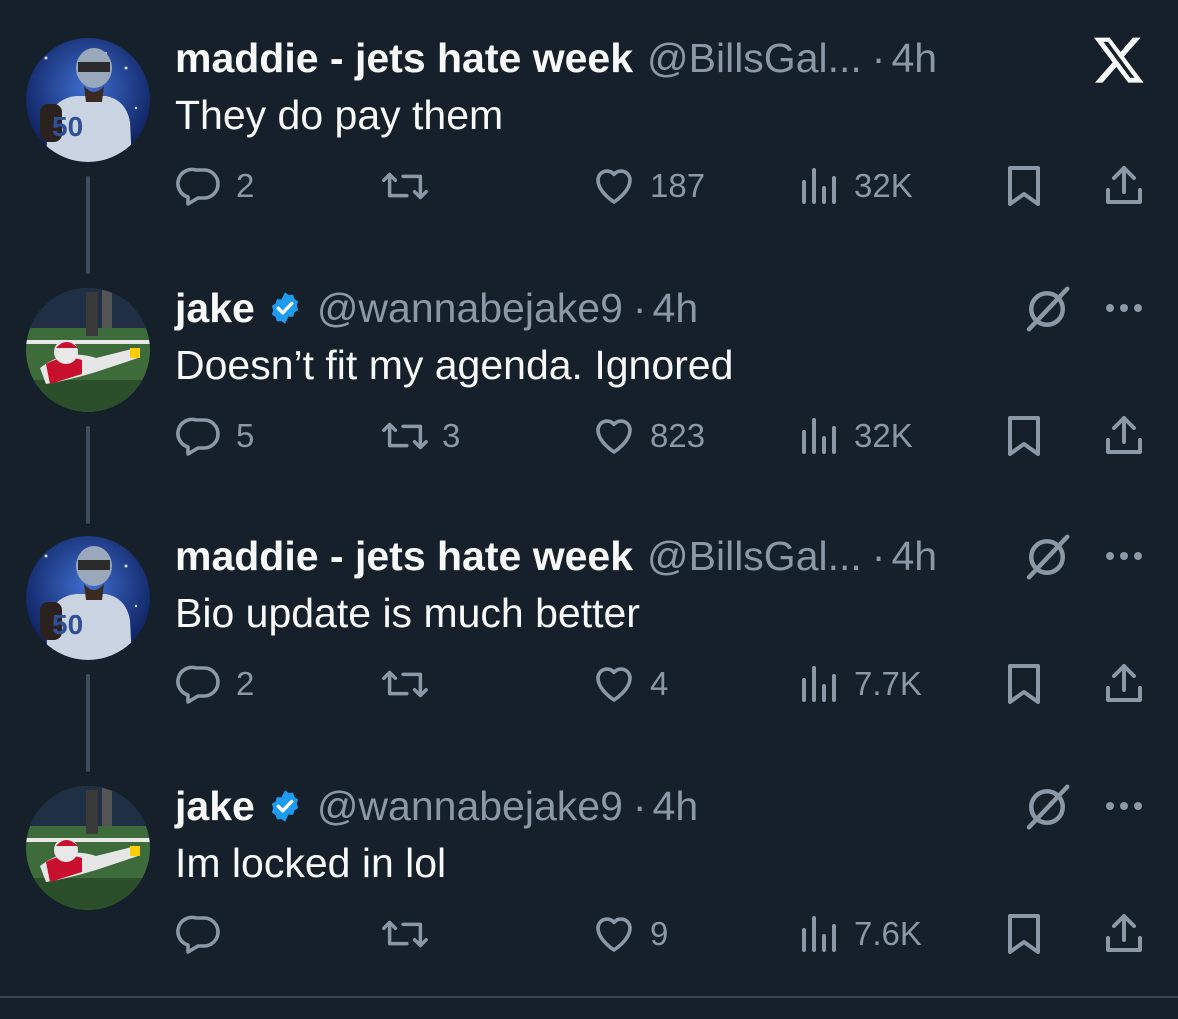  Describe the element at coordinates (1119, 59) in the screenshot. I see `x-logo-icon` at that location.